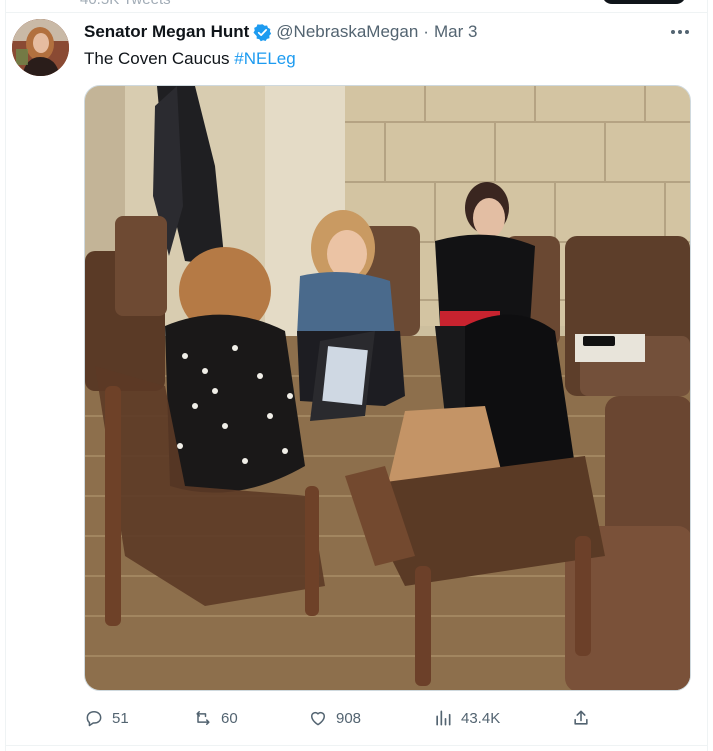 This screenshot has width=713, height=751. I want to click on tweet-body: The Coven Caucus, so click(159, 58).